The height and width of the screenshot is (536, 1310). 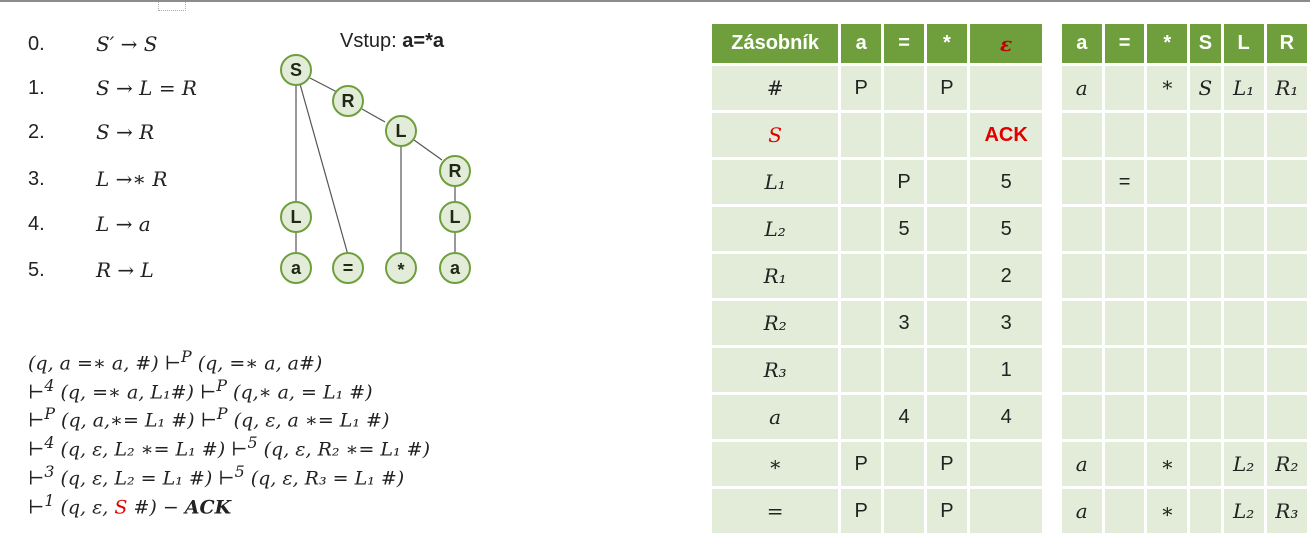 What do you see at coordinates (1286, 43) in the screenshot?
I see `header-goto-R: R` at bounding box center [1286, 43].